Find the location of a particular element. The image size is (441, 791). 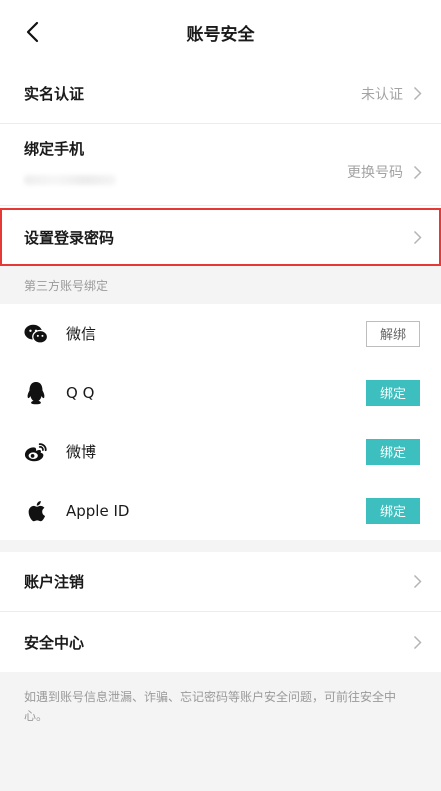

real-name-row: 实名认证 未认证 is located at coordinates (220, 94).